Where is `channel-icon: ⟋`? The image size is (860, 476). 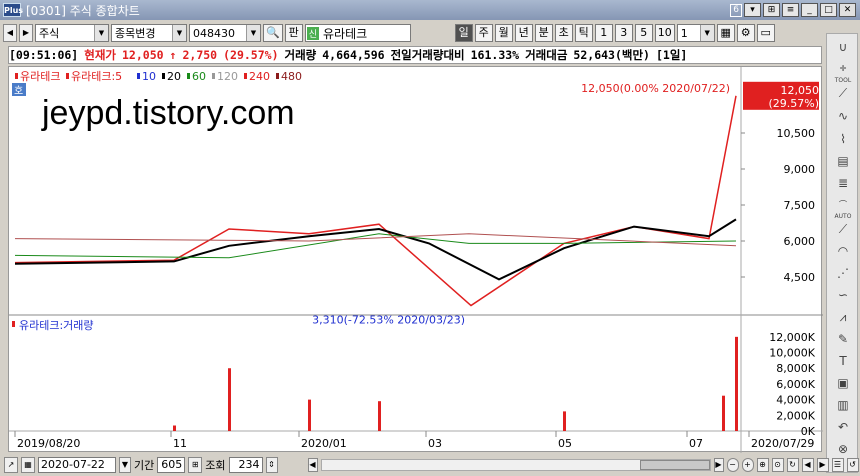 channel-icon: ⟋ is located at coordinates (843, 230).